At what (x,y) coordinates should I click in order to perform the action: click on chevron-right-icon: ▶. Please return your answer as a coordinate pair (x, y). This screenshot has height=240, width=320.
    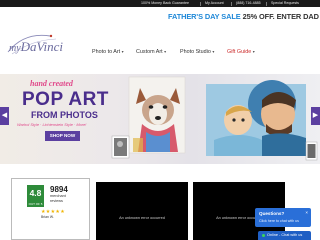
    Looking at the image, I should click on (315, 116).